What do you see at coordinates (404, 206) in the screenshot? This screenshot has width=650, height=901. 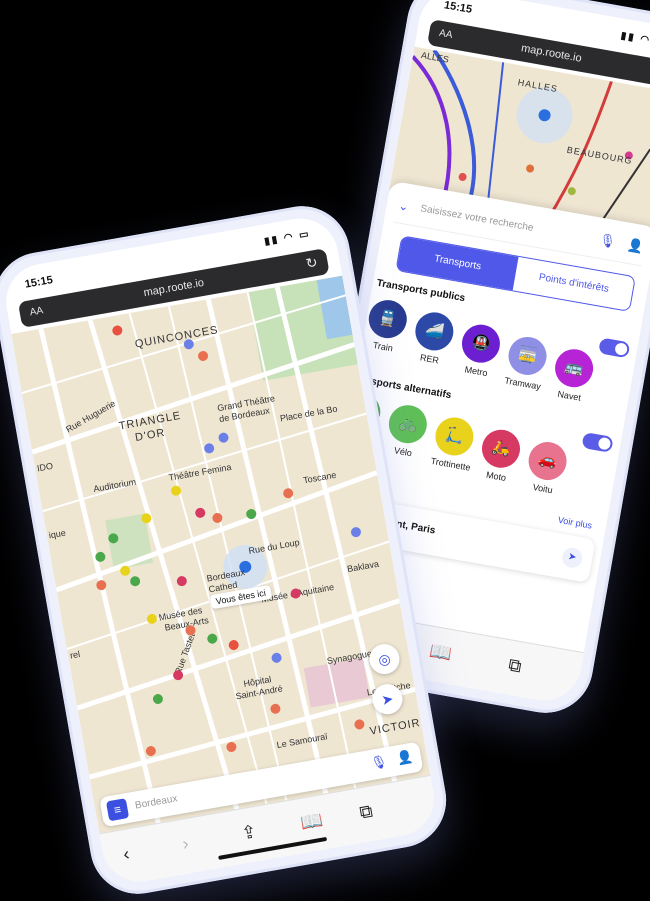 I see `chevron-down-icon: ⌄` at bounding box center [404, 206].